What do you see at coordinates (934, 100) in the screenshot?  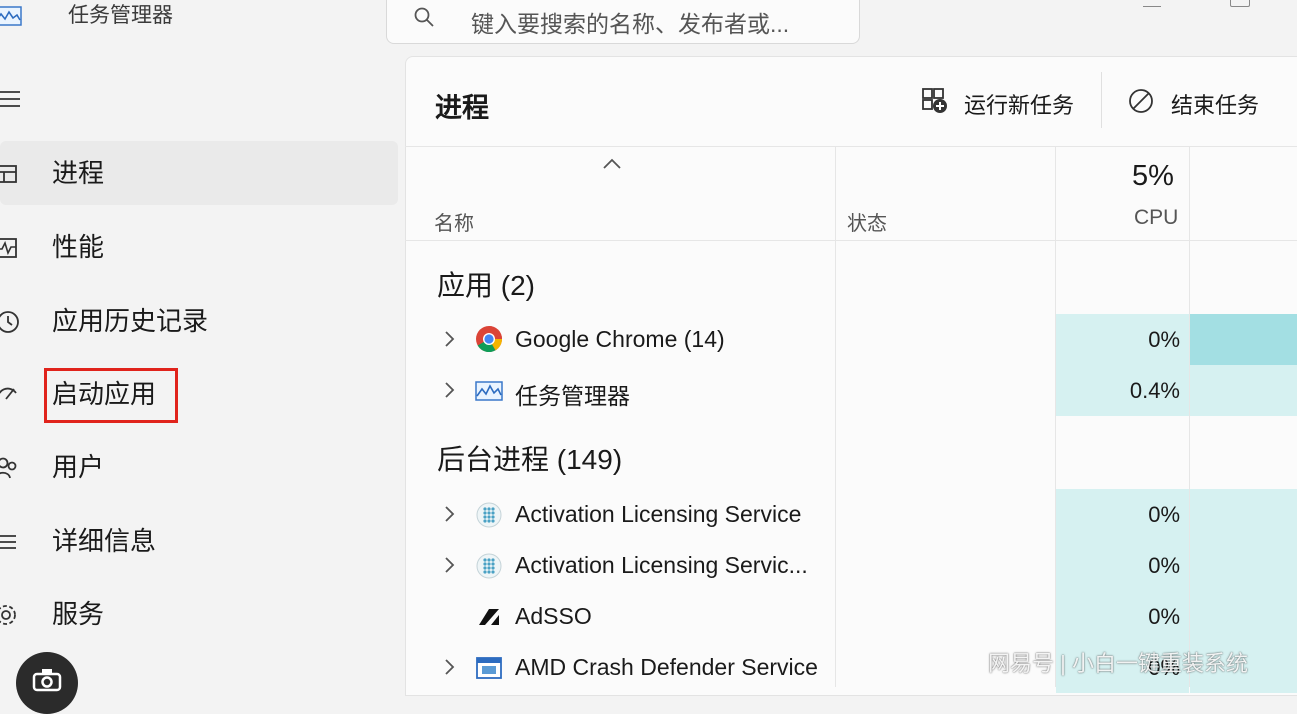 I see `run-new-task-icon` at bounding box center [934, 100].